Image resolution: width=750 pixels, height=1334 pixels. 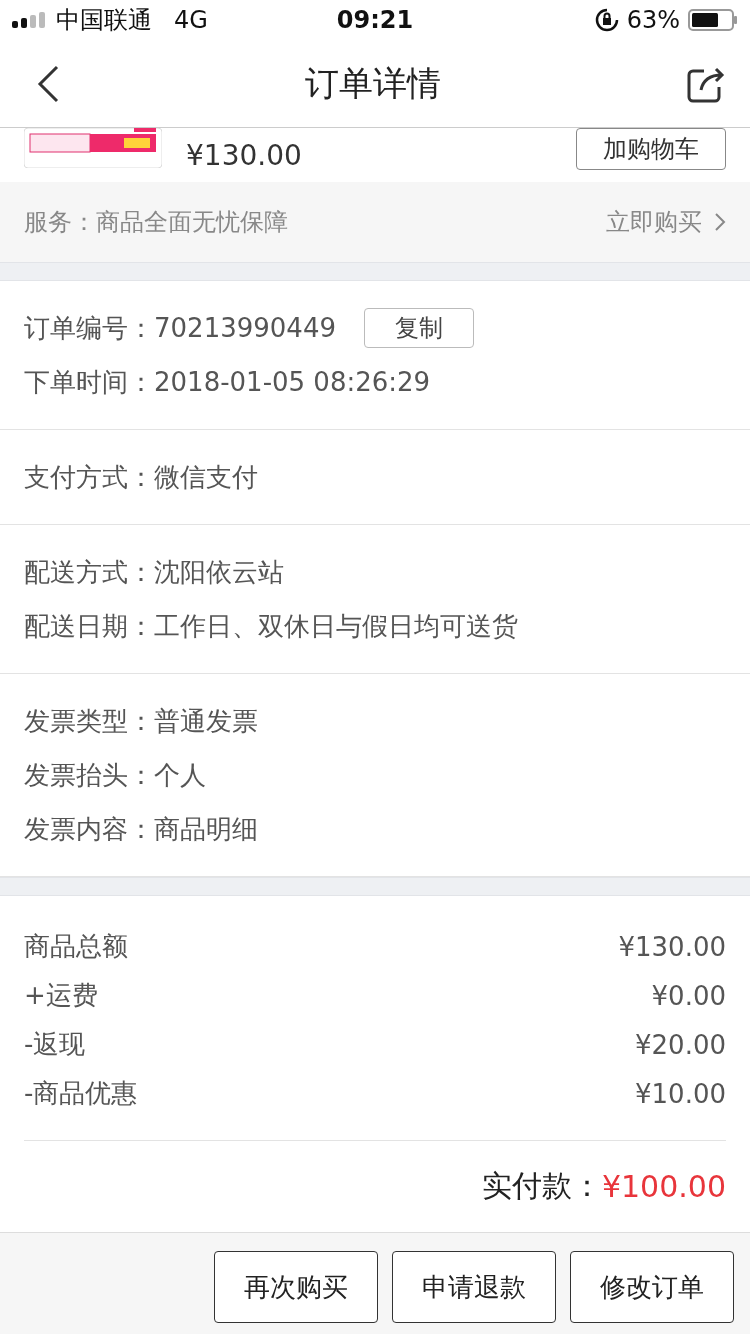 I want to click on signal-icon, so click(x=29, y=20).